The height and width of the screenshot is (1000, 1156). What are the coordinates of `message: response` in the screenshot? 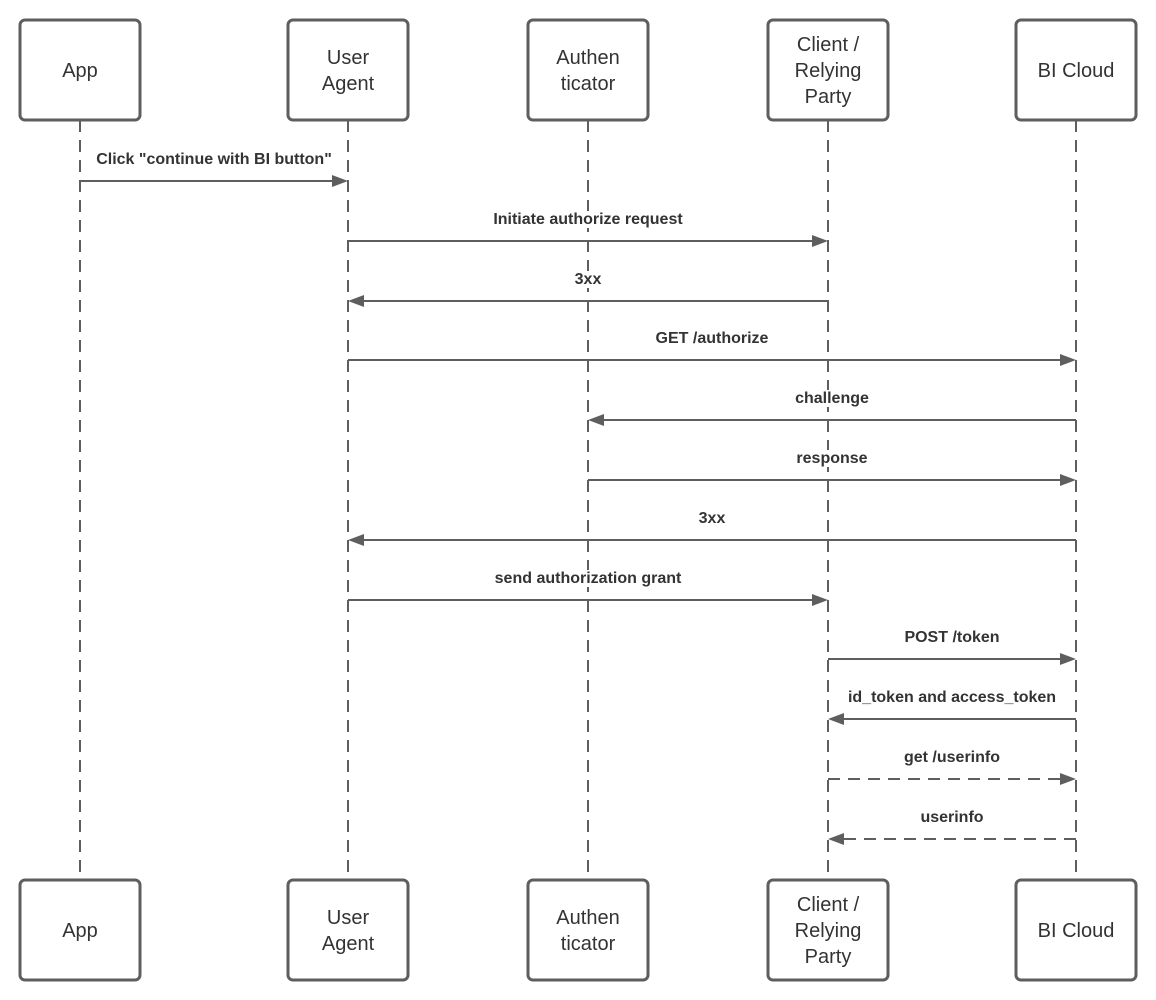 It's located at (832, 468).